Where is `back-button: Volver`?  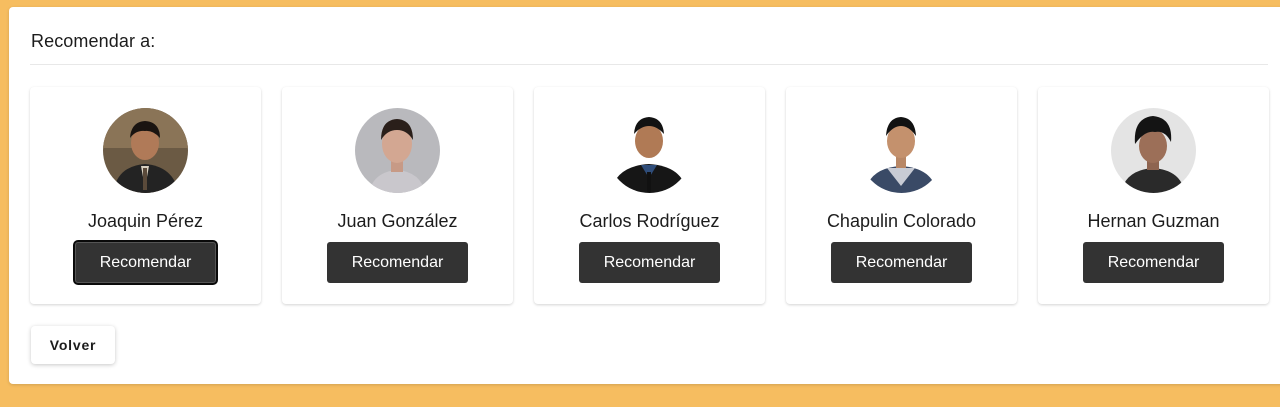
back-button: Volver is located at coordinates (73, 345).